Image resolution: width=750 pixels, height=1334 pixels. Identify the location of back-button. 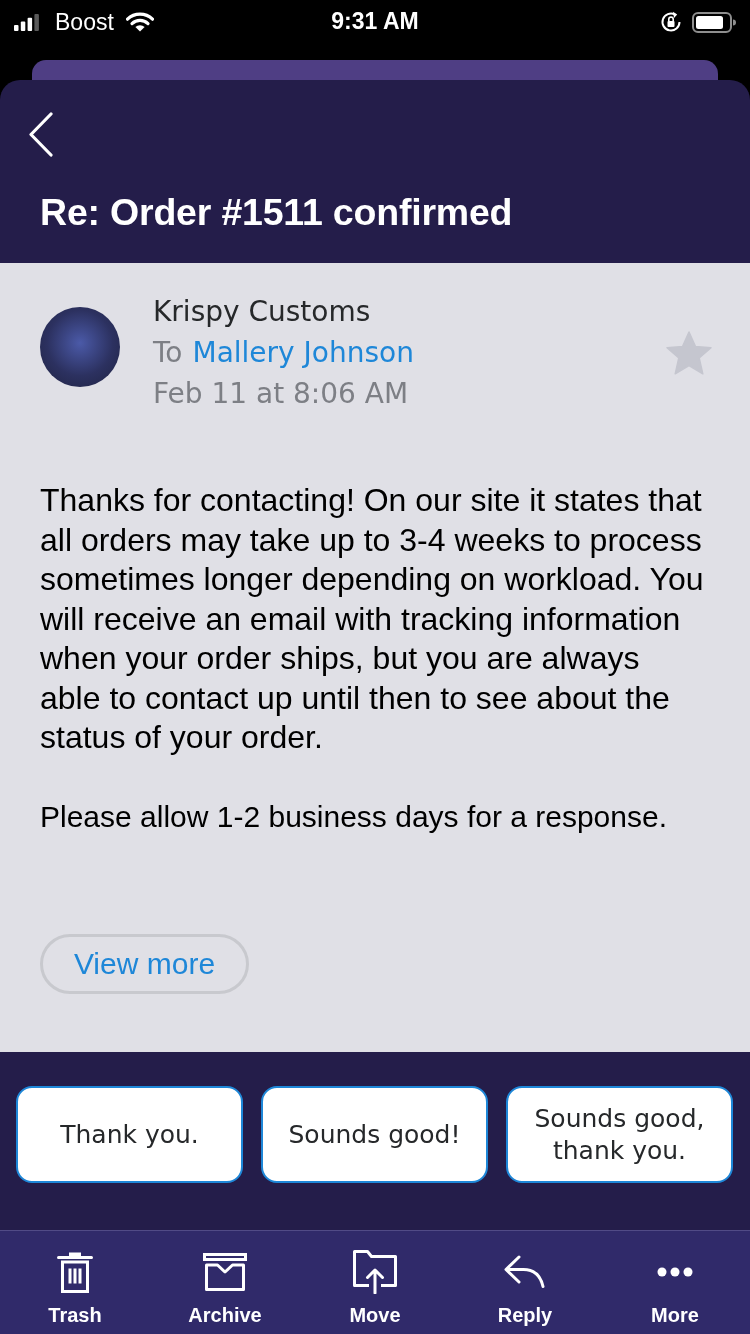
(41, 134).